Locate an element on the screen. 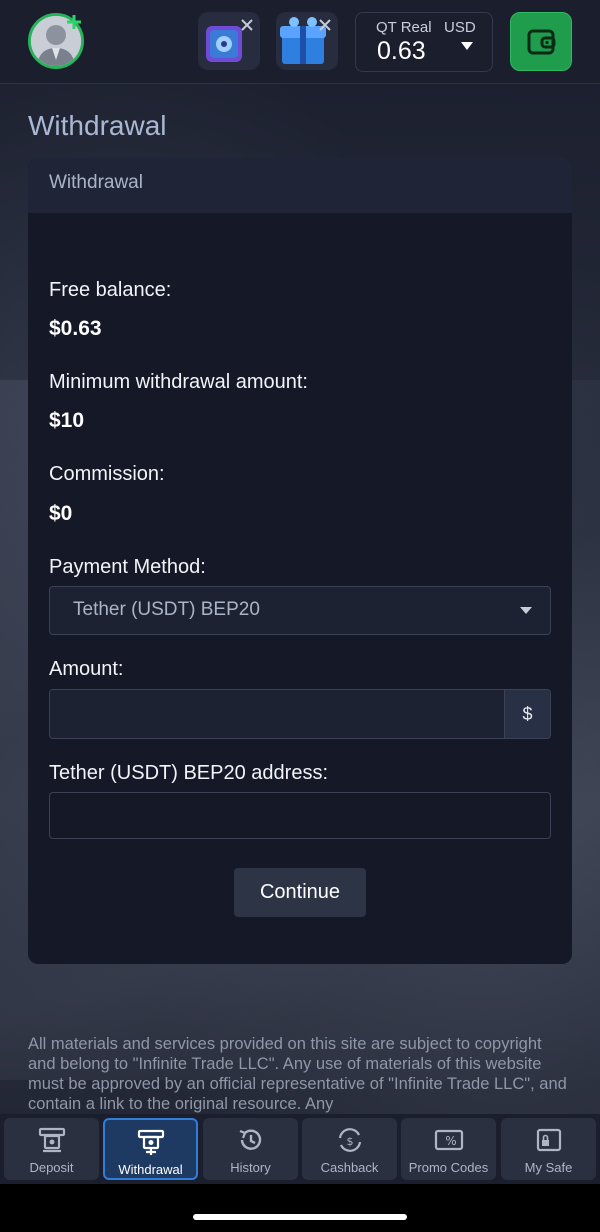 The image size is (600, 1232). my-safe-icon is located at coordinates (548, 1140).